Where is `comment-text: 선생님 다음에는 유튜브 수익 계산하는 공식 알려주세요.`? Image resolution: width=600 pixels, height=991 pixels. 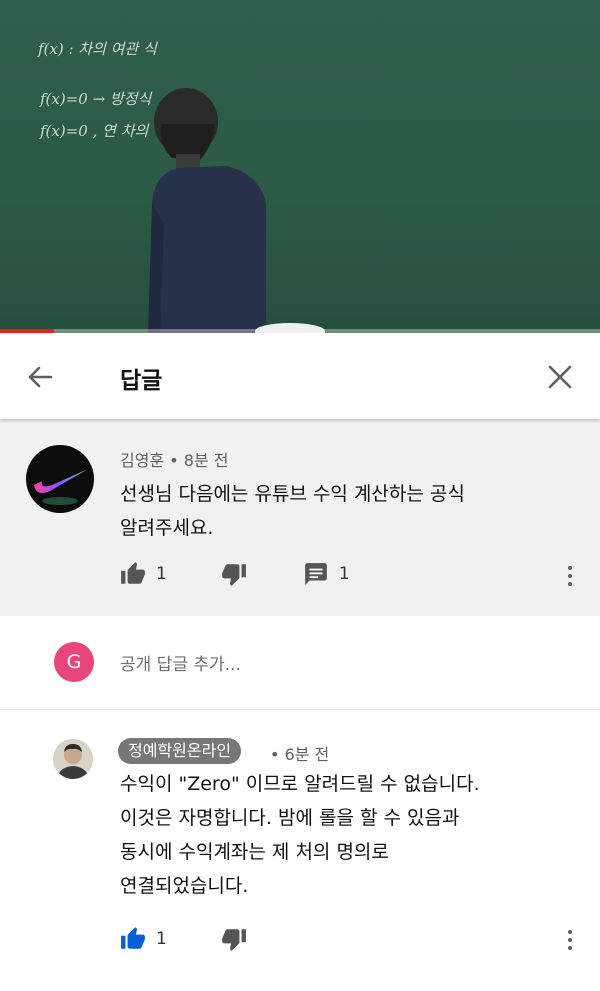 comment-text: 선생님 다음에는 유튜브 수익 계산하는 공식 알려주세요. is located at coordinates (335, 511).